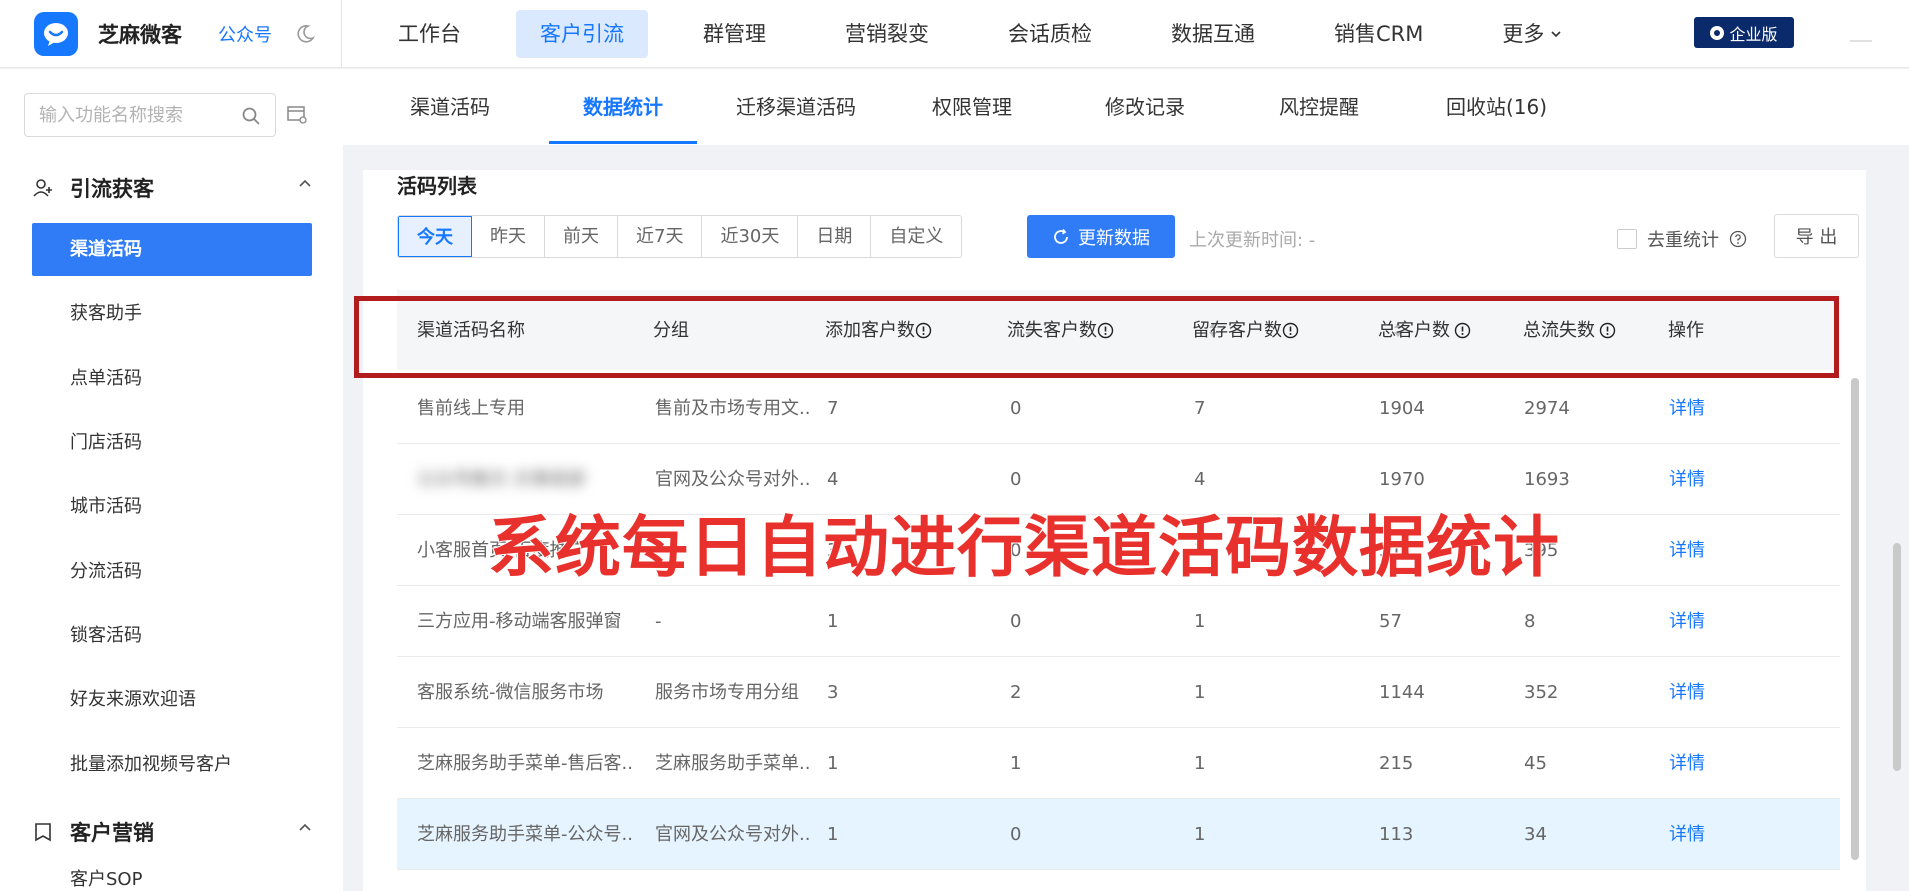  What do you see at coordinates (1627, 239) in the screenshot?
I see `dedupe-checkbox` at bounding box center [1627, 239].